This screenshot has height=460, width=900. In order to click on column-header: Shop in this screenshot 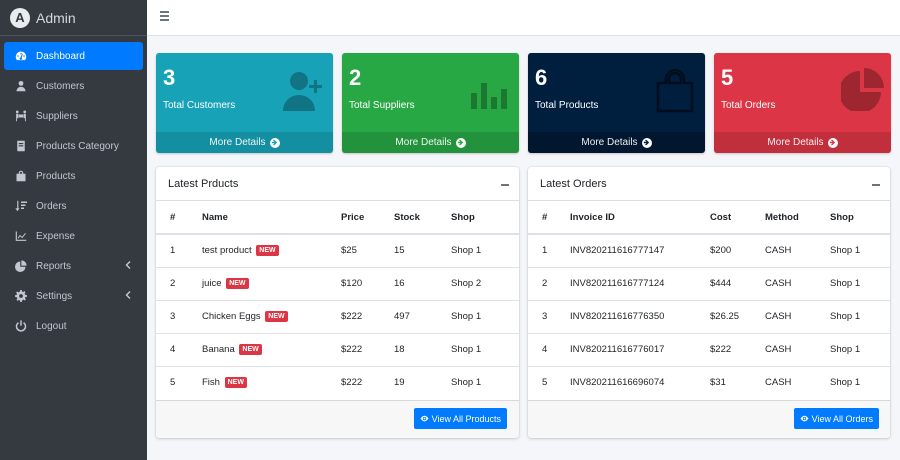, I will do `click(860, 218)`.